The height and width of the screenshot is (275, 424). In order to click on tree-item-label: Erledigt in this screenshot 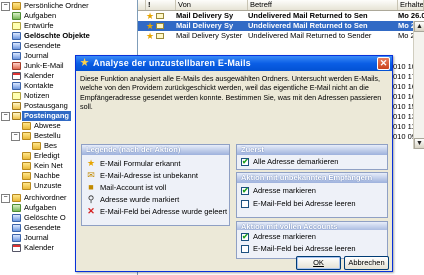, I will do `click(47, 155)`.